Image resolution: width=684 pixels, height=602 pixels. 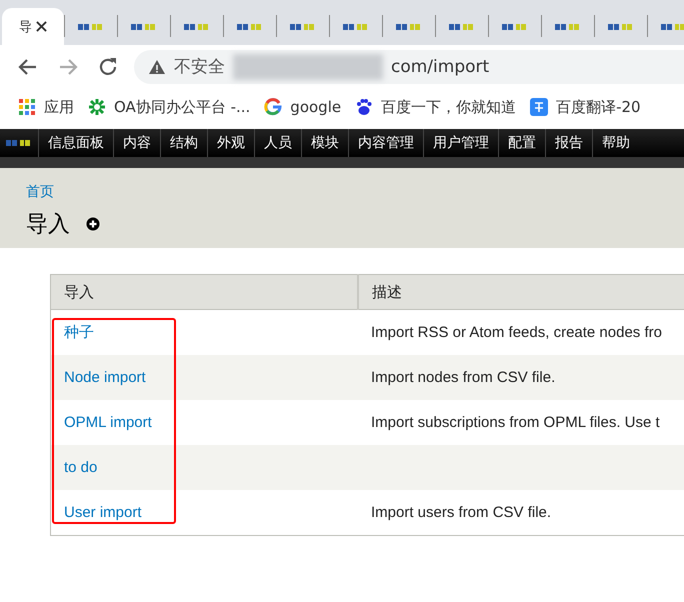 I want to click on admin-menu-item: 结构, so click(x=183, y=143).